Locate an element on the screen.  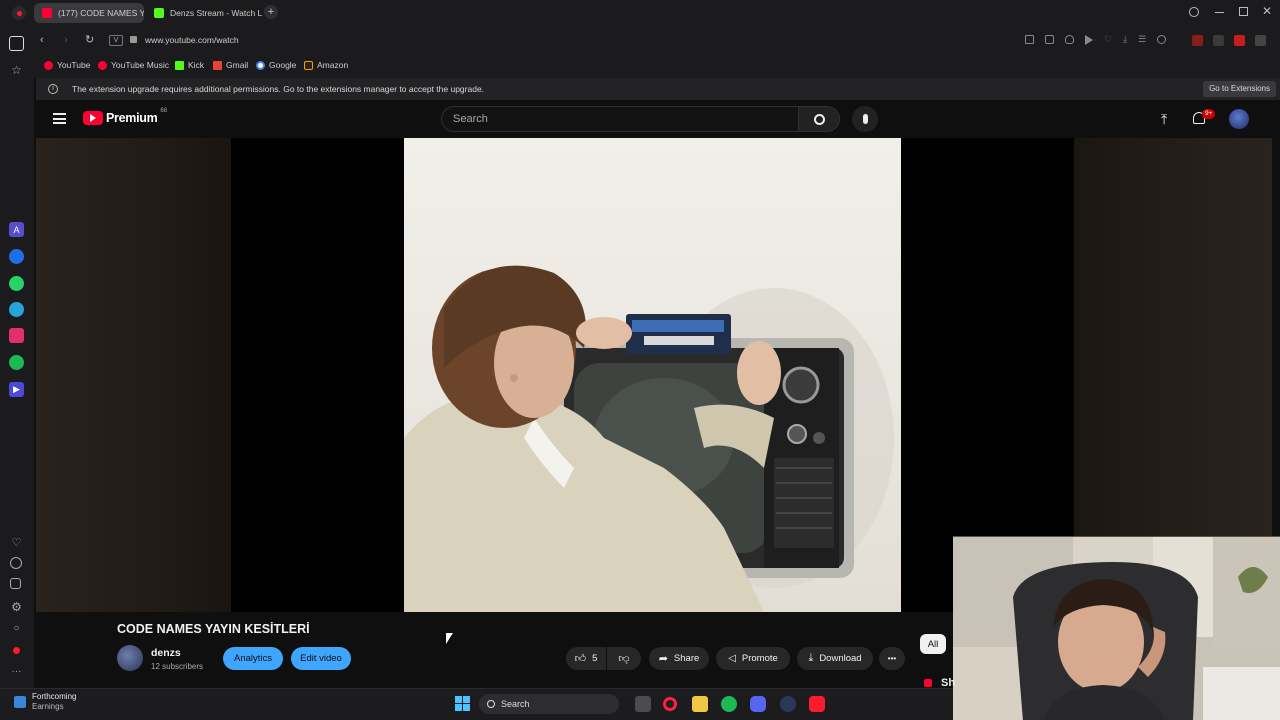
browser-sidebar: ☆ A ▶ ♡ ⚙ ○ ··· is located at coordinates (17, 360).